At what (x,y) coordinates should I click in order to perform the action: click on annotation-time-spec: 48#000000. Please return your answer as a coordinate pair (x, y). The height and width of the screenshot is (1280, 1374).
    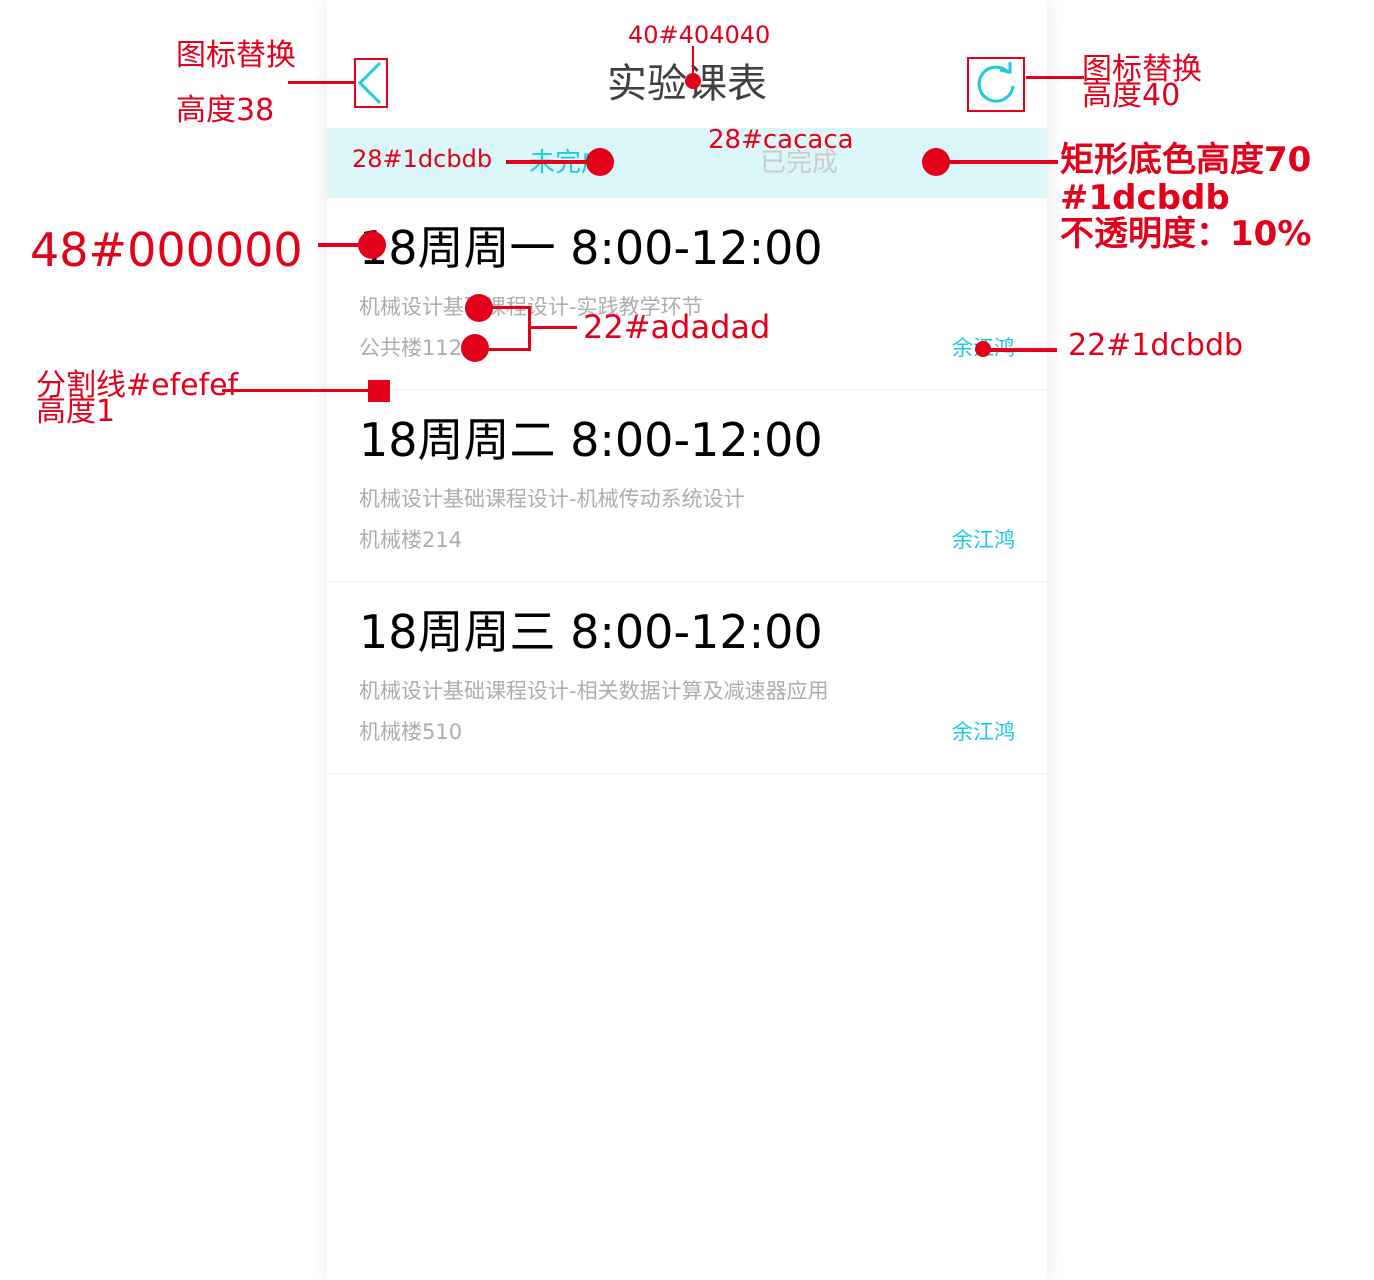
    Looking at the image, I should click on (166, 250).